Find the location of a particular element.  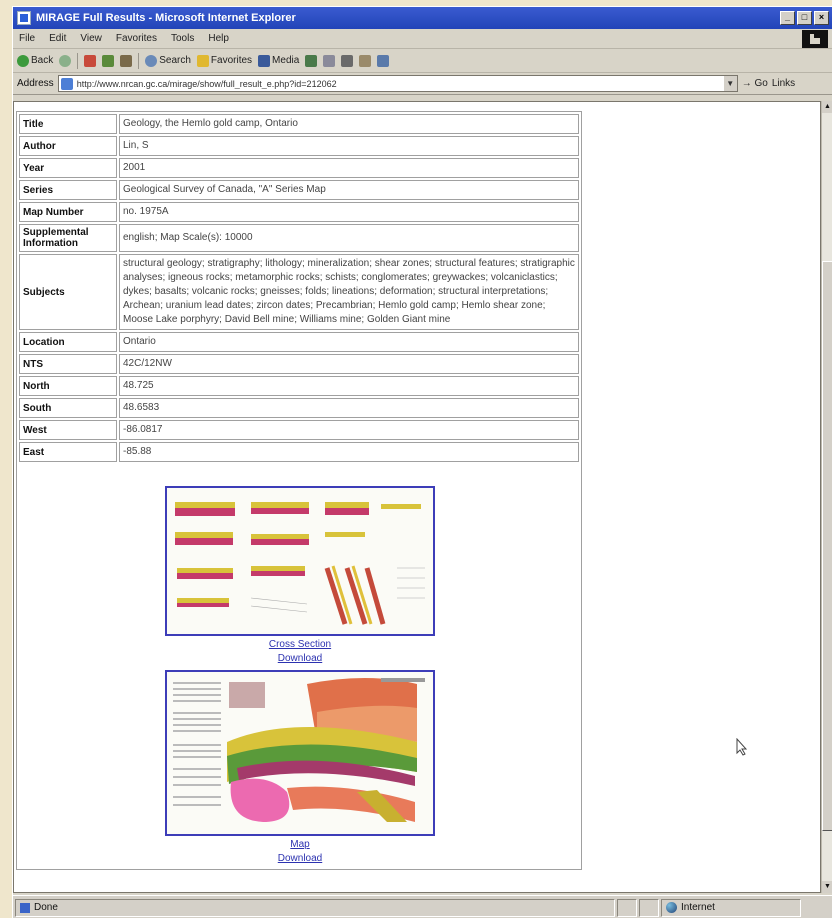

stop-icon is located at coordinates (90, 60).